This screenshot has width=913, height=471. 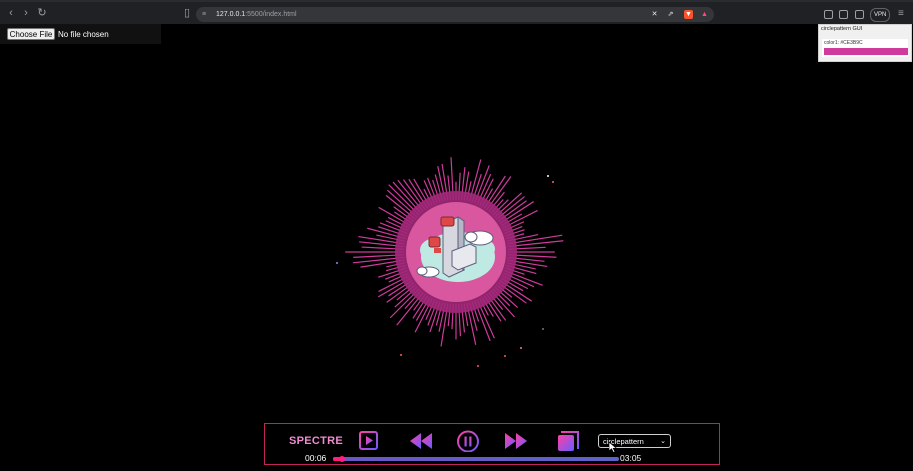 I want to click on chevron-down-icon: ⌄, so click(x=663, y=441).